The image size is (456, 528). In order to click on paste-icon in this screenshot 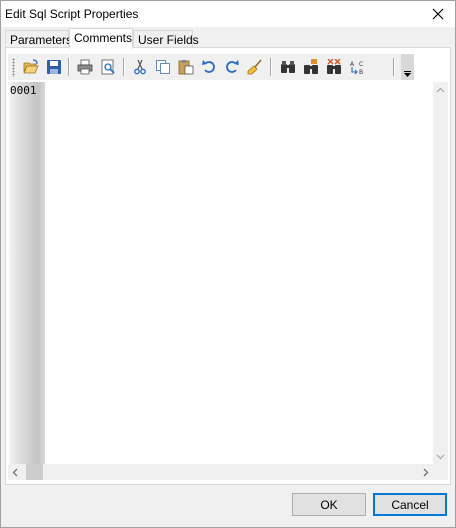, I will do `click(186, 67)`.